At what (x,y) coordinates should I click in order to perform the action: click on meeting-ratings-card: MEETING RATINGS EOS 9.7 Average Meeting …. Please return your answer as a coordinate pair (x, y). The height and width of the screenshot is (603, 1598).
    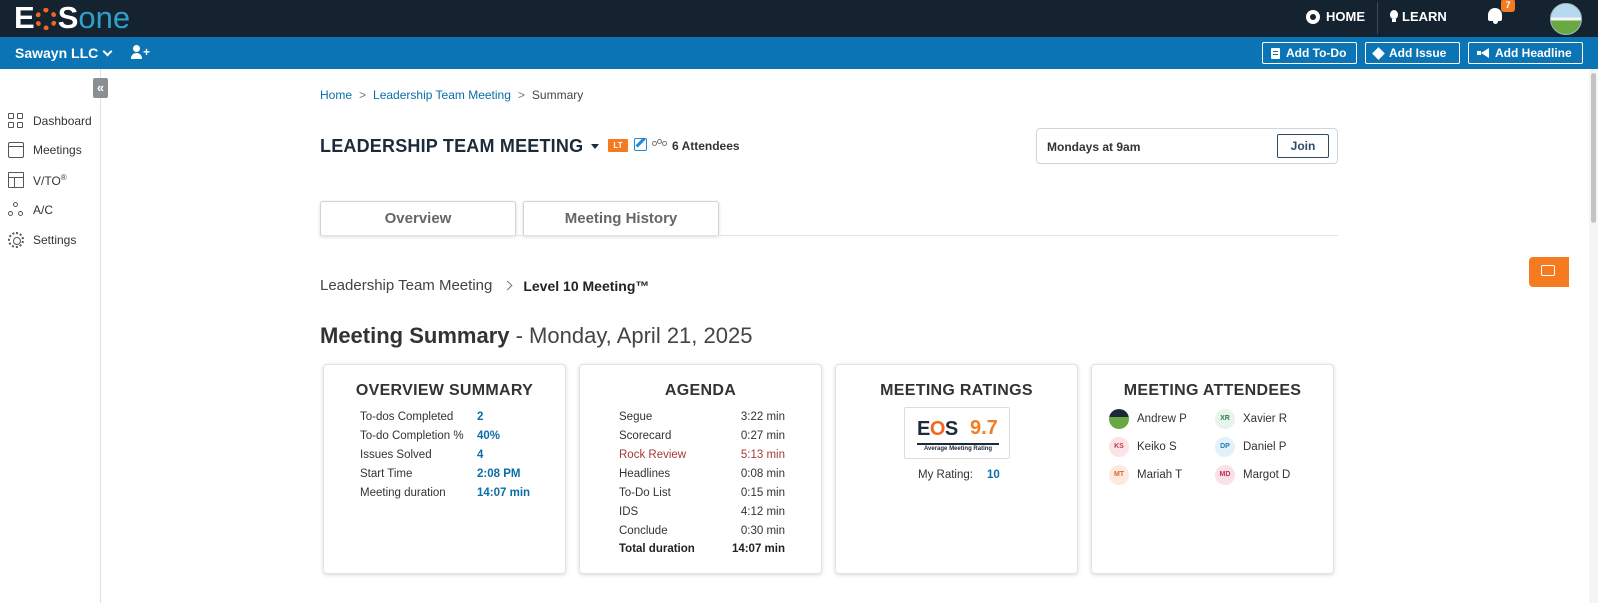
    Looking at the image, I should click on (956, 469).